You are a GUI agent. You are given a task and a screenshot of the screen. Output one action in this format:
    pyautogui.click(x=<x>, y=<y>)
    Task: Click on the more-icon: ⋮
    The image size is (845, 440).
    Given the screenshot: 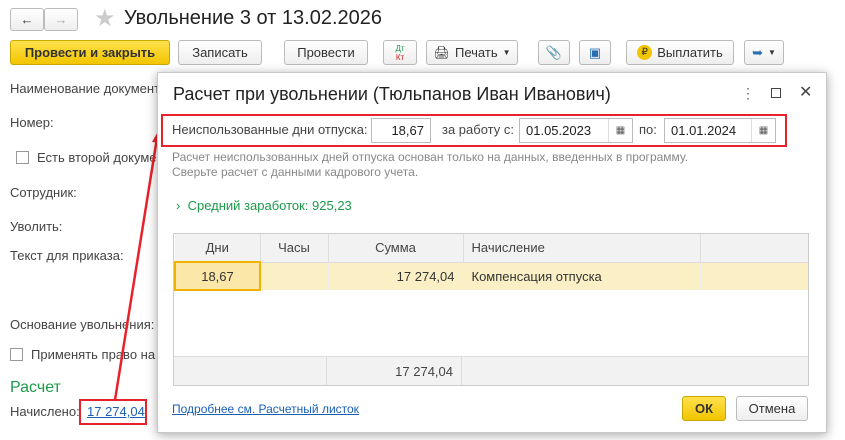 What is the action you would take?
    pyautogui.click(x=748, y=93)
    